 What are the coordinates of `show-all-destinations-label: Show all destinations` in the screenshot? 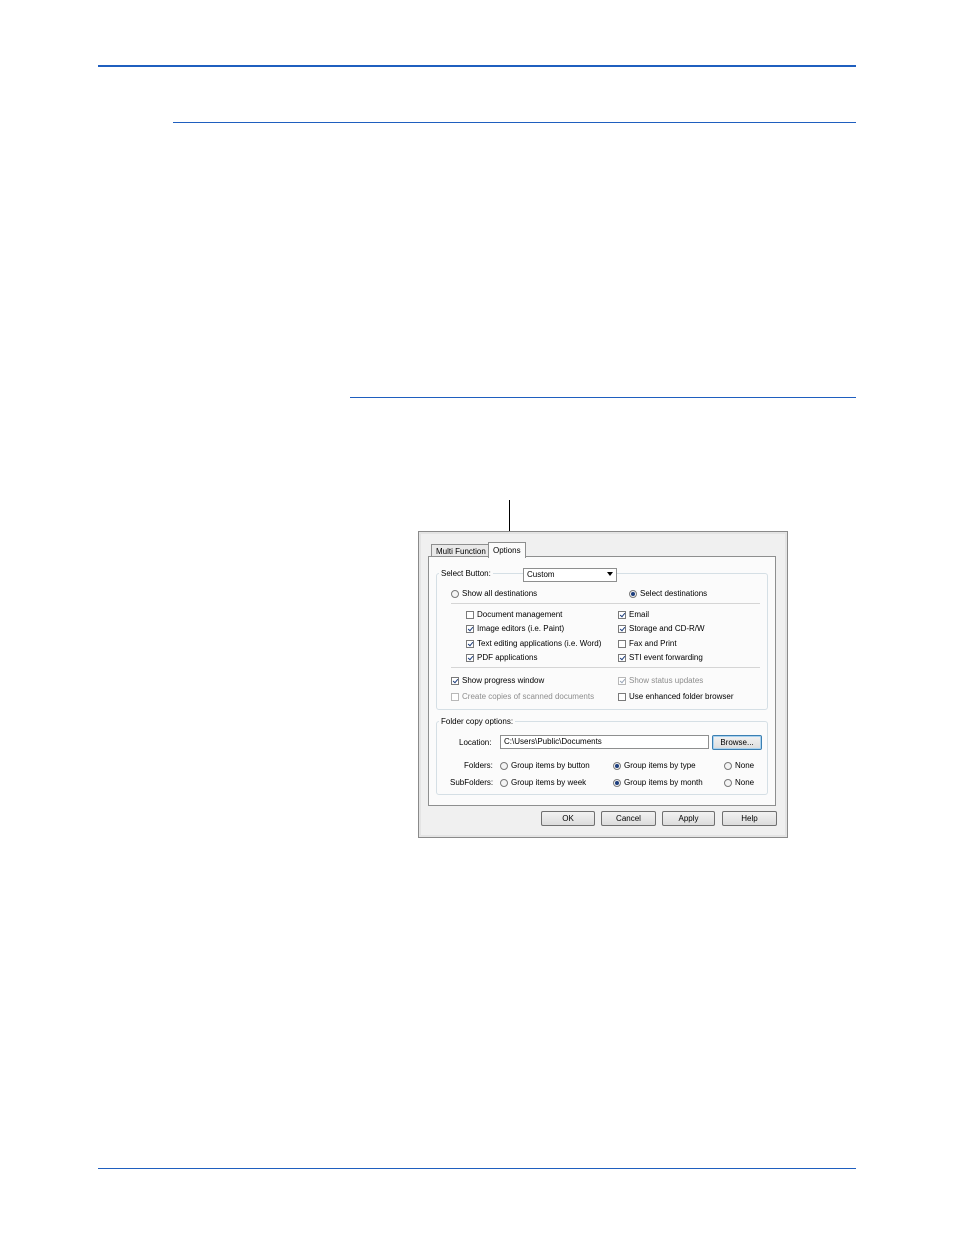 It's located at (500, 593).